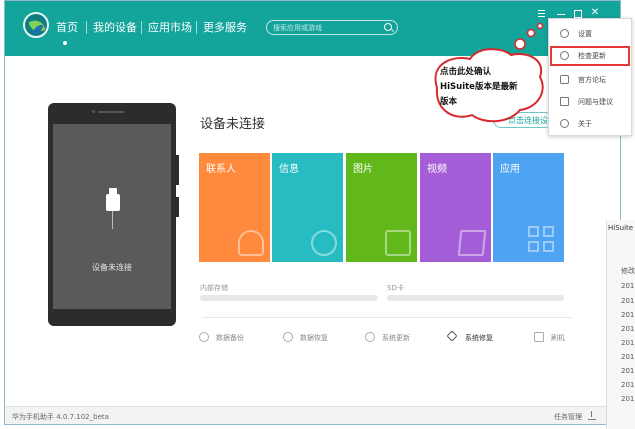 Image resolution: width=635 pixels, height=429 pixels. I want to click on callout-annotation, so click(489, 72).